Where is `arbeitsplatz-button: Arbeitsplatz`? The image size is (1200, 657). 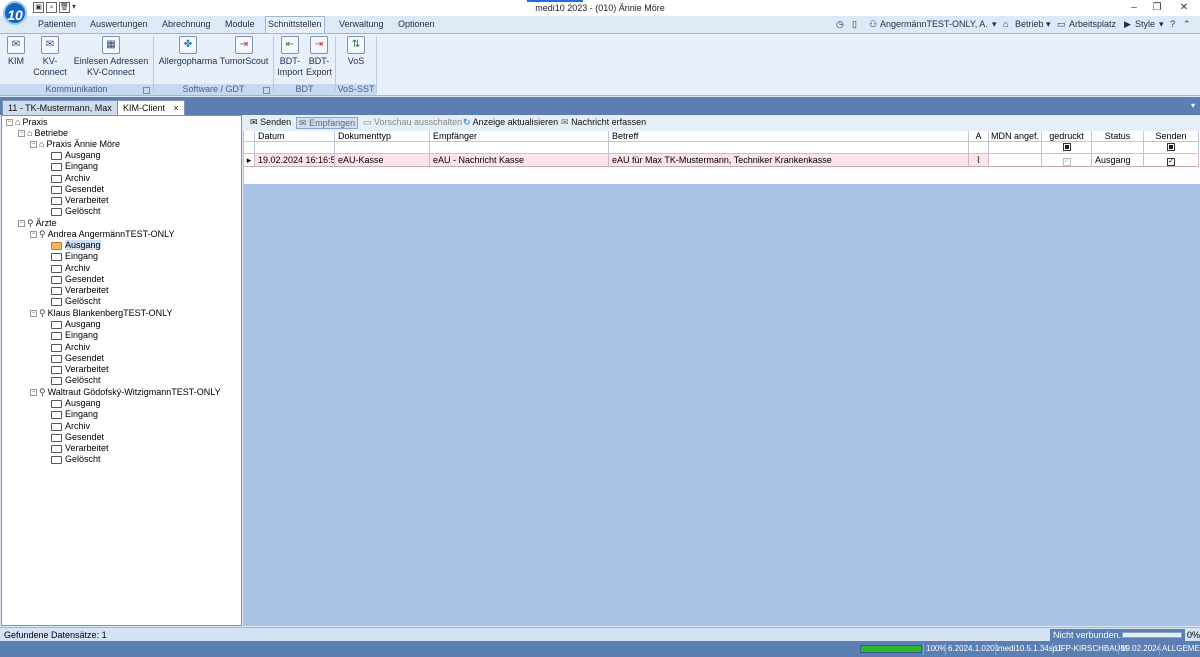
arbeitsplatz-button: Arbeitsplatz is located at coordinates (1092, 24).